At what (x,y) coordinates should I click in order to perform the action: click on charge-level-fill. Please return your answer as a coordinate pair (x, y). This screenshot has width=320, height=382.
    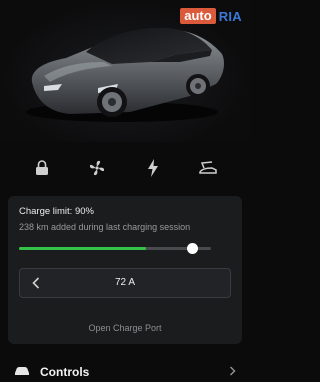
    Looking at the image, I should click on (82, 248).